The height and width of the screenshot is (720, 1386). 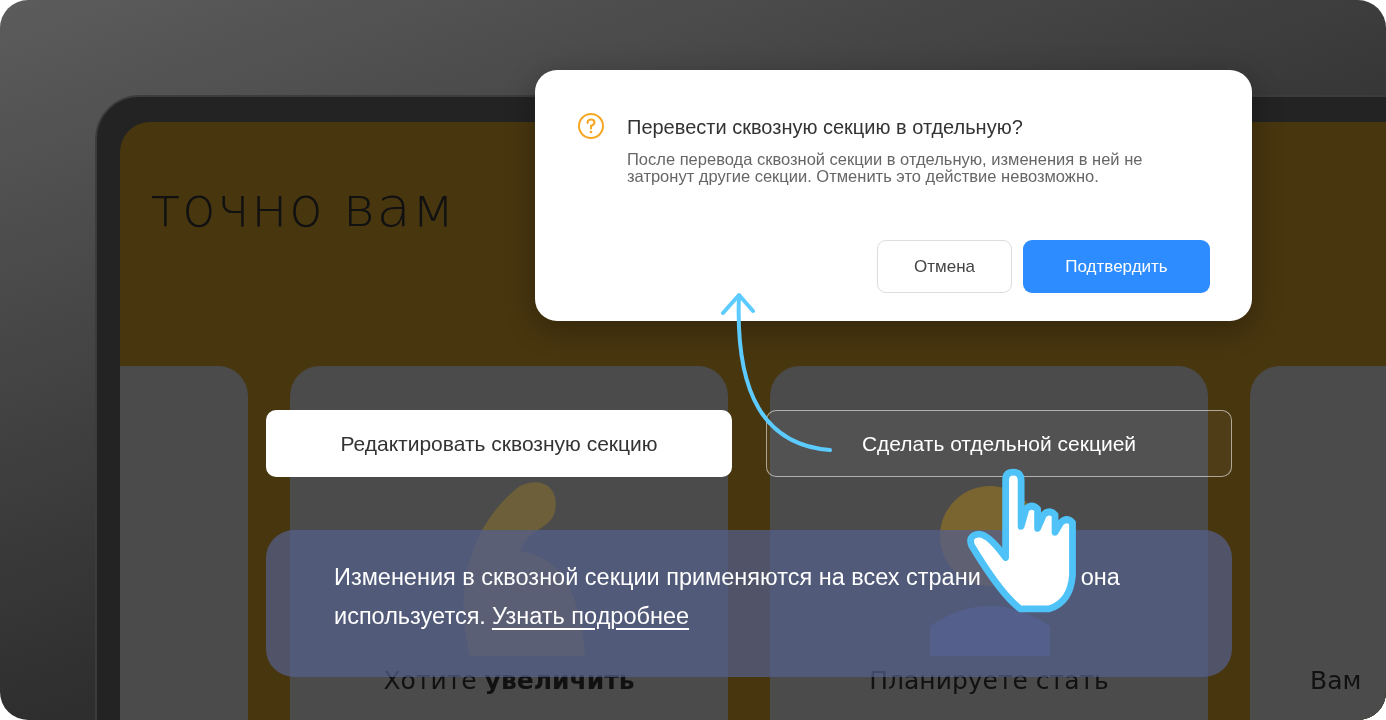 What do you see at coordinates (999, 443) in the screenshot?
I see `section-action-button: Сделать отдельной секцией` at bounding box center [999, 443].